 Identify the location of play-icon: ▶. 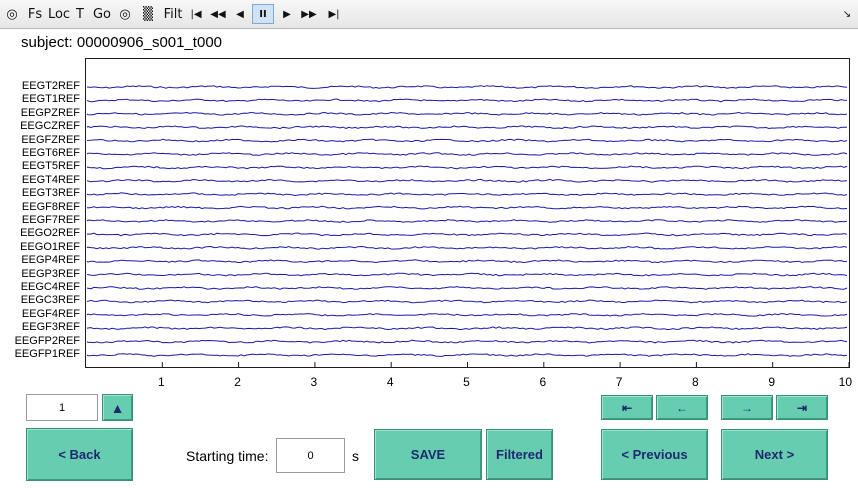
(287, 14).